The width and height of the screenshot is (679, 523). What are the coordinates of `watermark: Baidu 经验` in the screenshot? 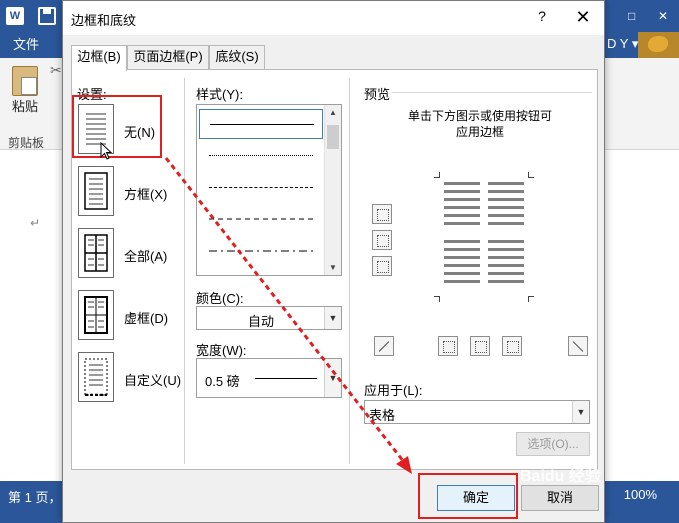 It's located at (560, 476).